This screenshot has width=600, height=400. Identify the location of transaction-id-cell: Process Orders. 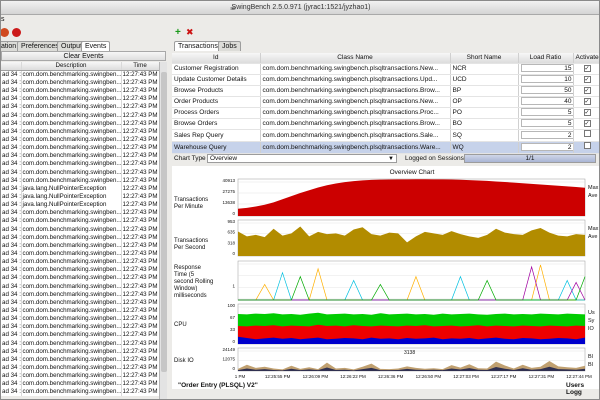
(216, 113).